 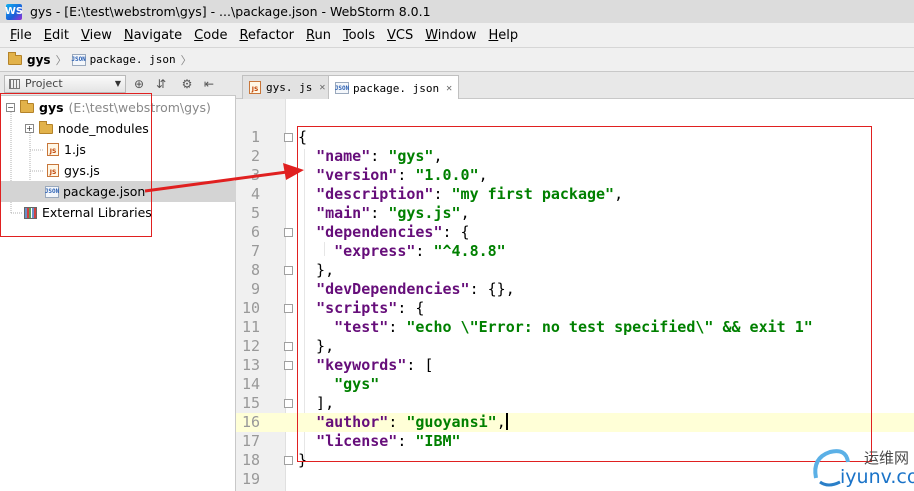 What do you see at coordinates (255, 175) in the screenshot?
I see `line-number: 3` at bounding box center [255, 175].